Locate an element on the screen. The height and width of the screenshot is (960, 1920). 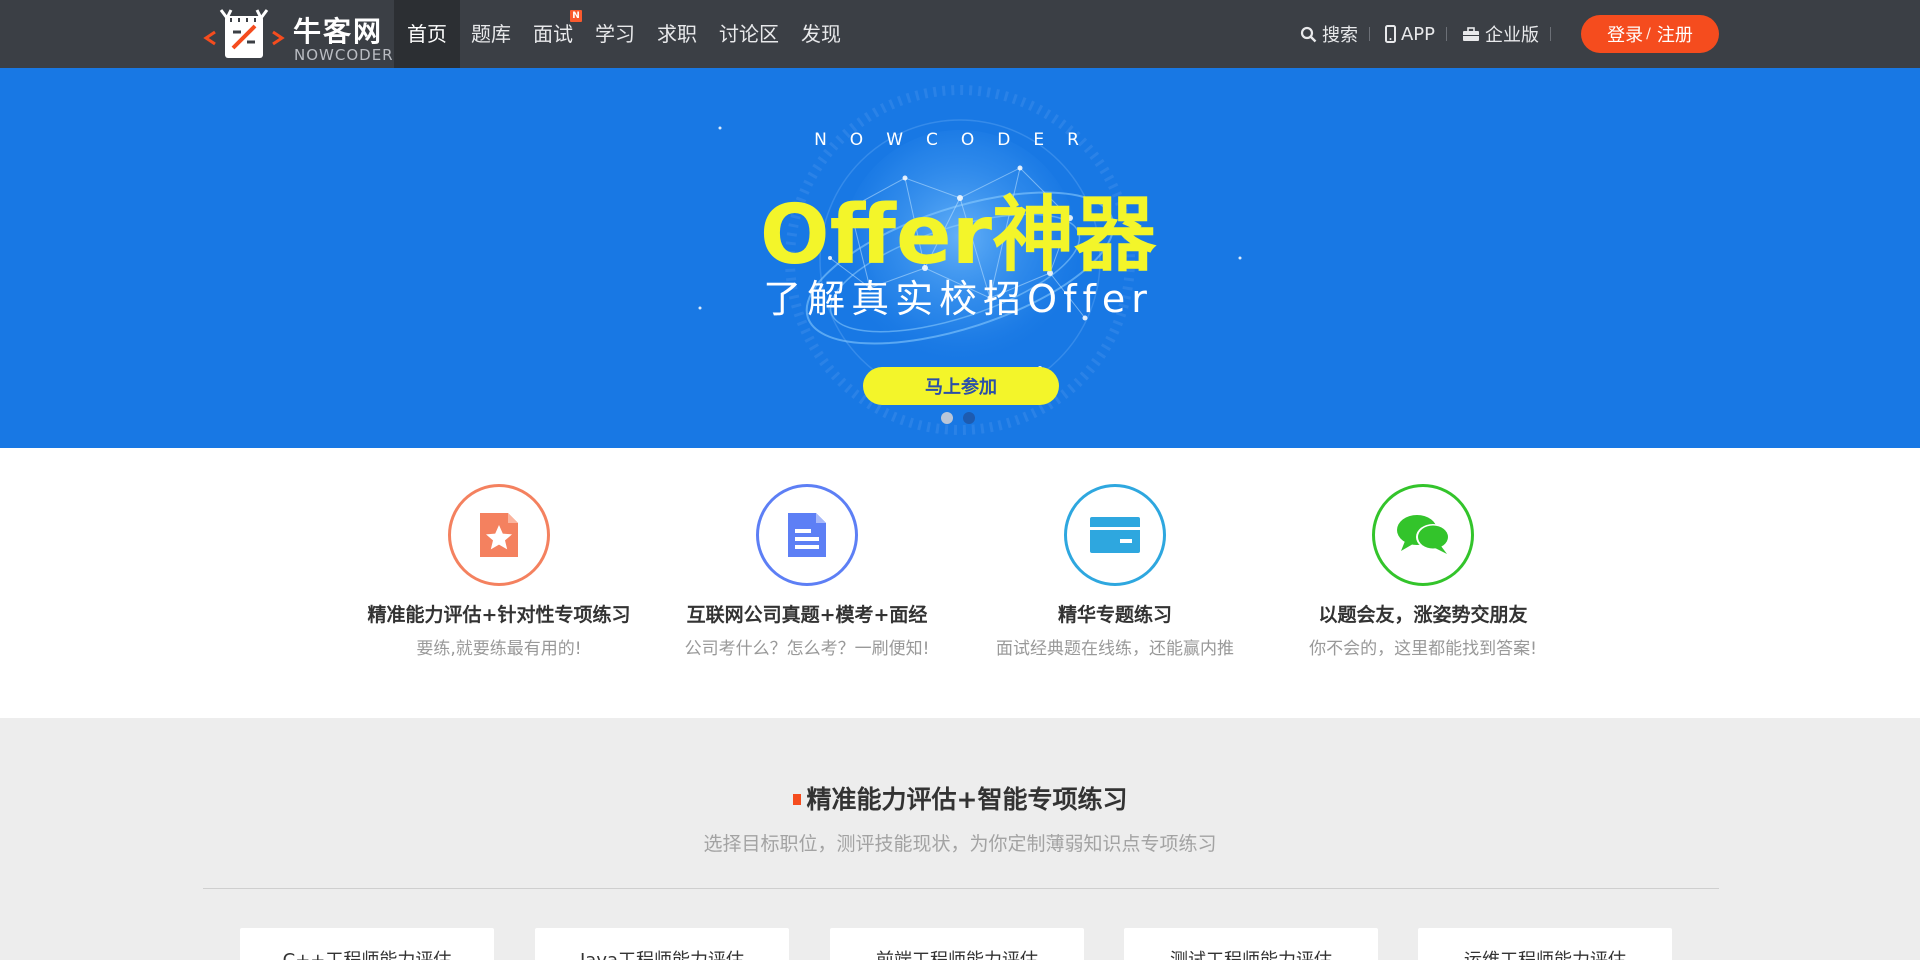
nav-label: 题库 is located at coordinates (491, 34).